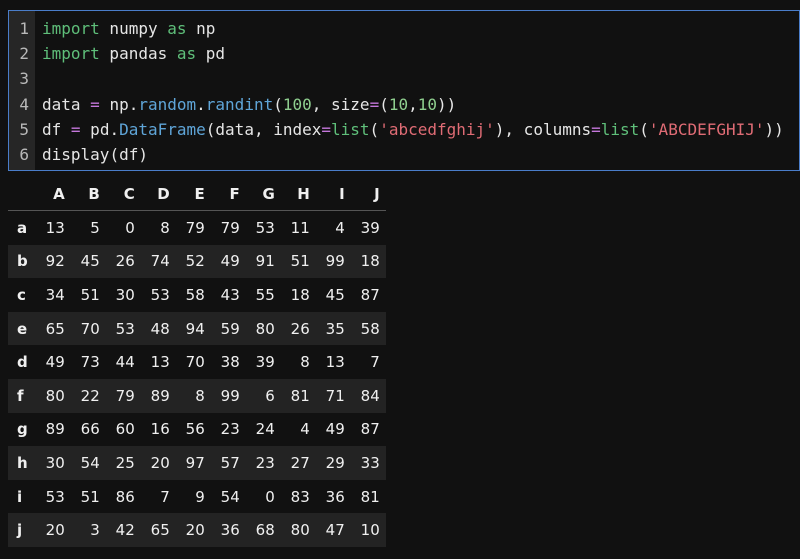 The width and height of the screenshot is (800, 559). I want to click on table-cell: 7, so click(375, 362).